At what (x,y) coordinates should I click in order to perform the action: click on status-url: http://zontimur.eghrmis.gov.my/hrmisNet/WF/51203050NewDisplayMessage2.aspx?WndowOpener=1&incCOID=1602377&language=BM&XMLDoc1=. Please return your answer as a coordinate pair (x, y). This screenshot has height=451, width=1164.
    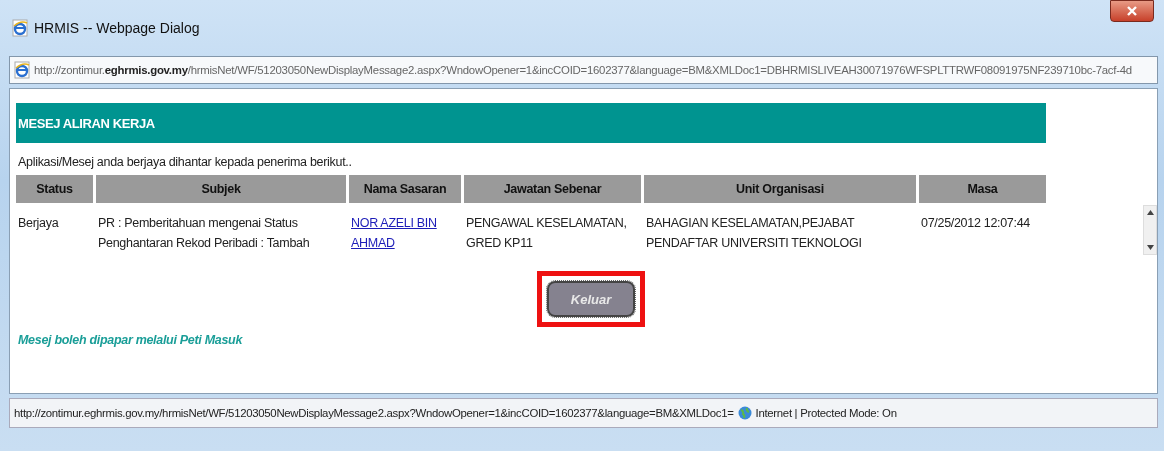
    Looking at the image, I should click on (374, 413).